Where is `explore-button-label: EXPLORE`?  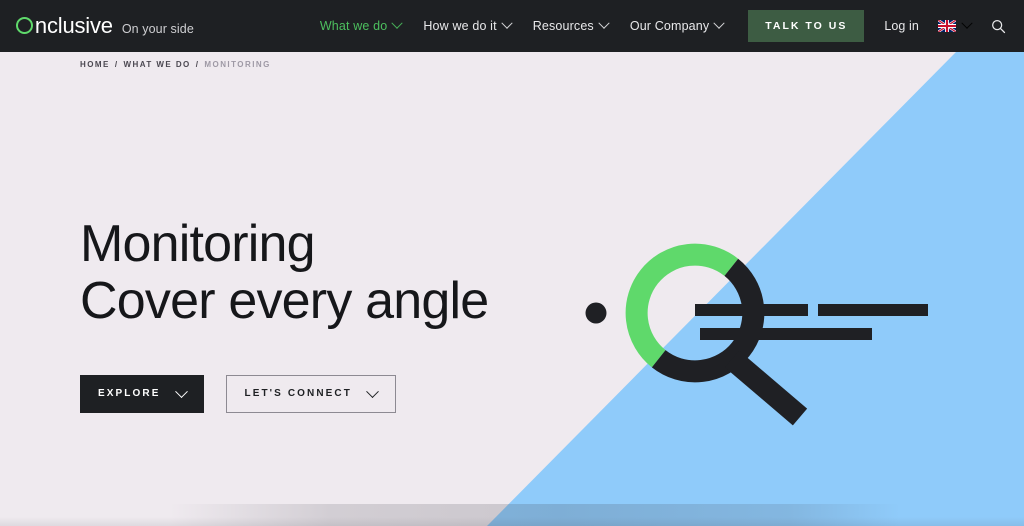 explore-button-label: EXPLORE is located at coordinates (129, 394).